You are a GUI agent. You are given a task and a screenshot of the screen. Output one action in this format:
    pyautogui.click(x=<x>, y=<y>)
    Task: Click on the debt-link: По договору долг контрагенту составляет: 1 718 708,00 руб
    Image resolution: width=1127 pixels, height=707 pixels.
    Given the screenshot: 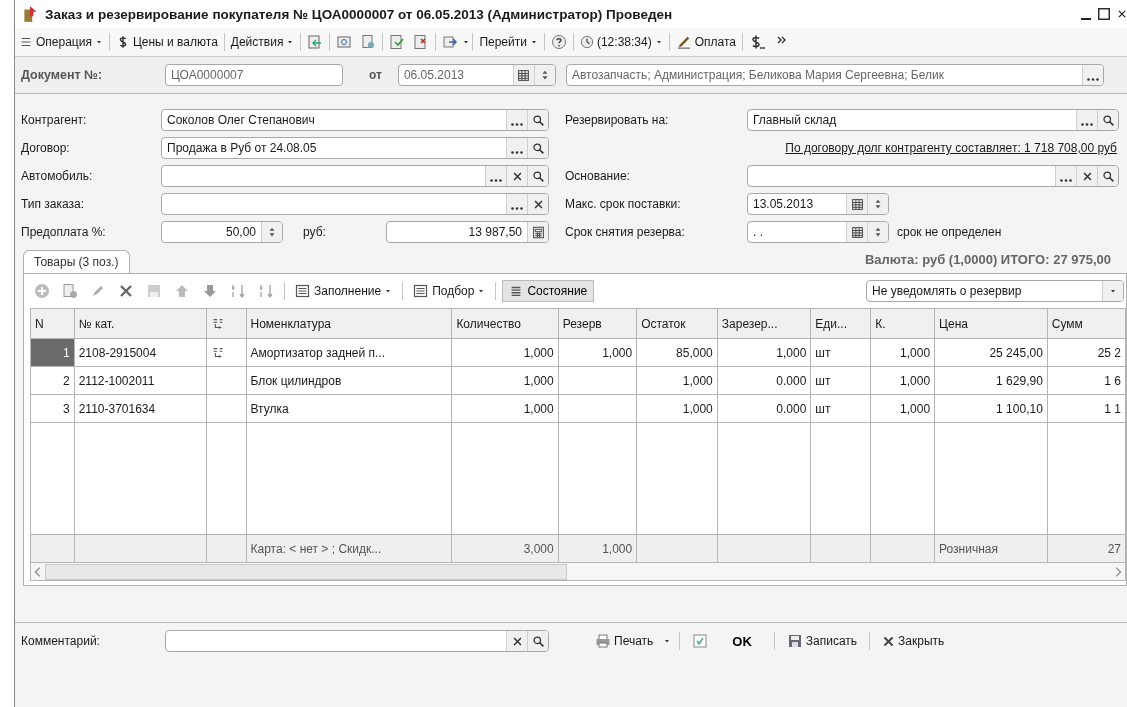 What is the action you would take?
    pyautogui.click(x=952, y=148)
    